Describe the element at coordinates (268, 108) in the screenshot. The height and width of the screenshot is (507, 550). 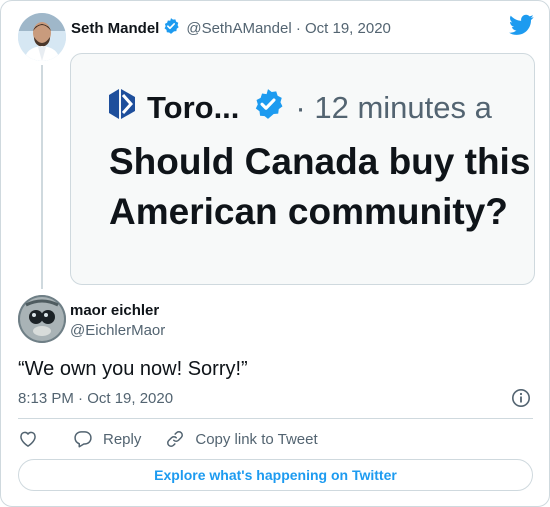
I see `embedded-verified-badge-icon` at that location.